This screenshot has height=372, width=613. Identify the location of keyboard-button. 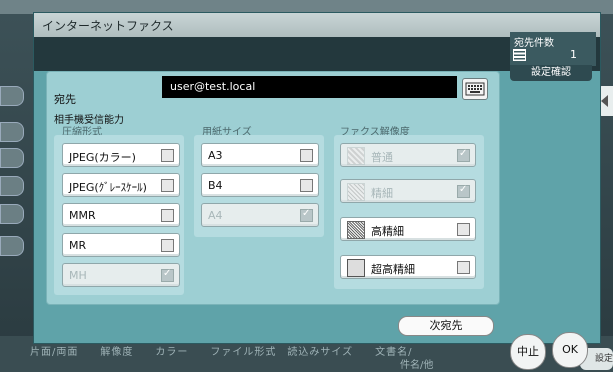
(475, 89).